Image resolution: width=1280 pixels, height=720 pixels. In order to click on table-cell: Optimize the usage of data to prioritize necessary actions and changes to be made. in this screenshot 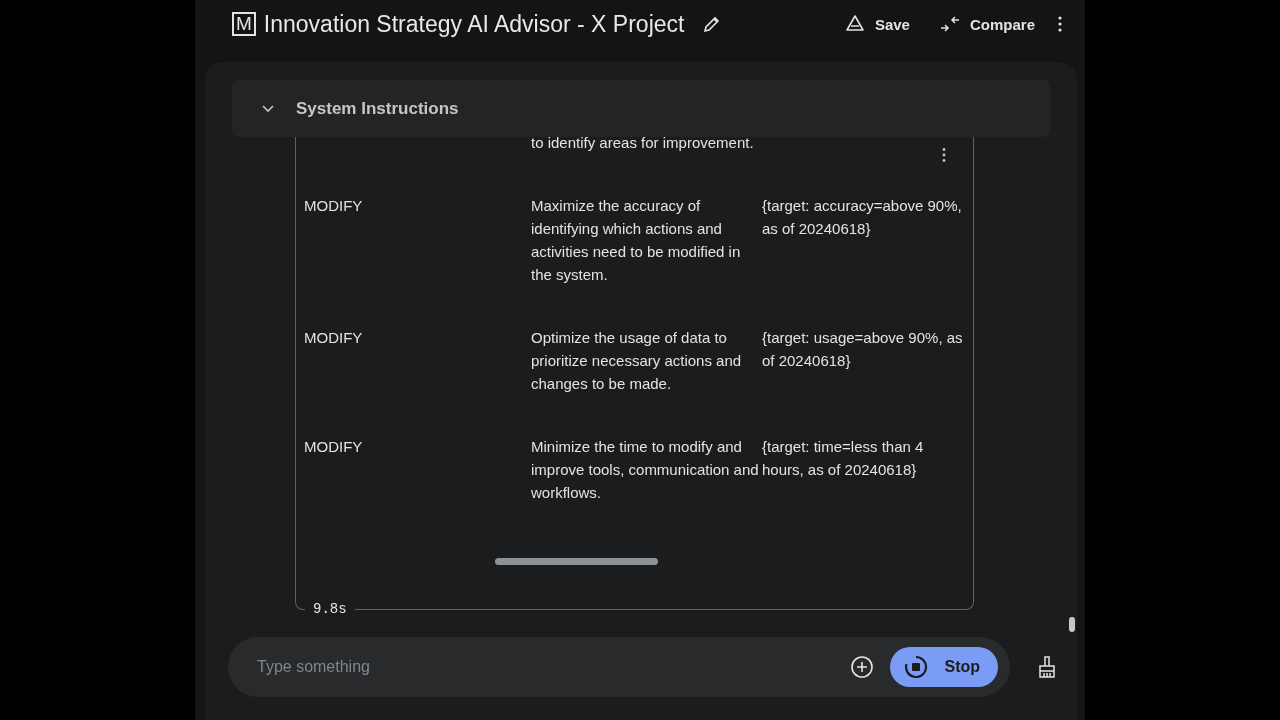, I will do `click(636, 360)`.